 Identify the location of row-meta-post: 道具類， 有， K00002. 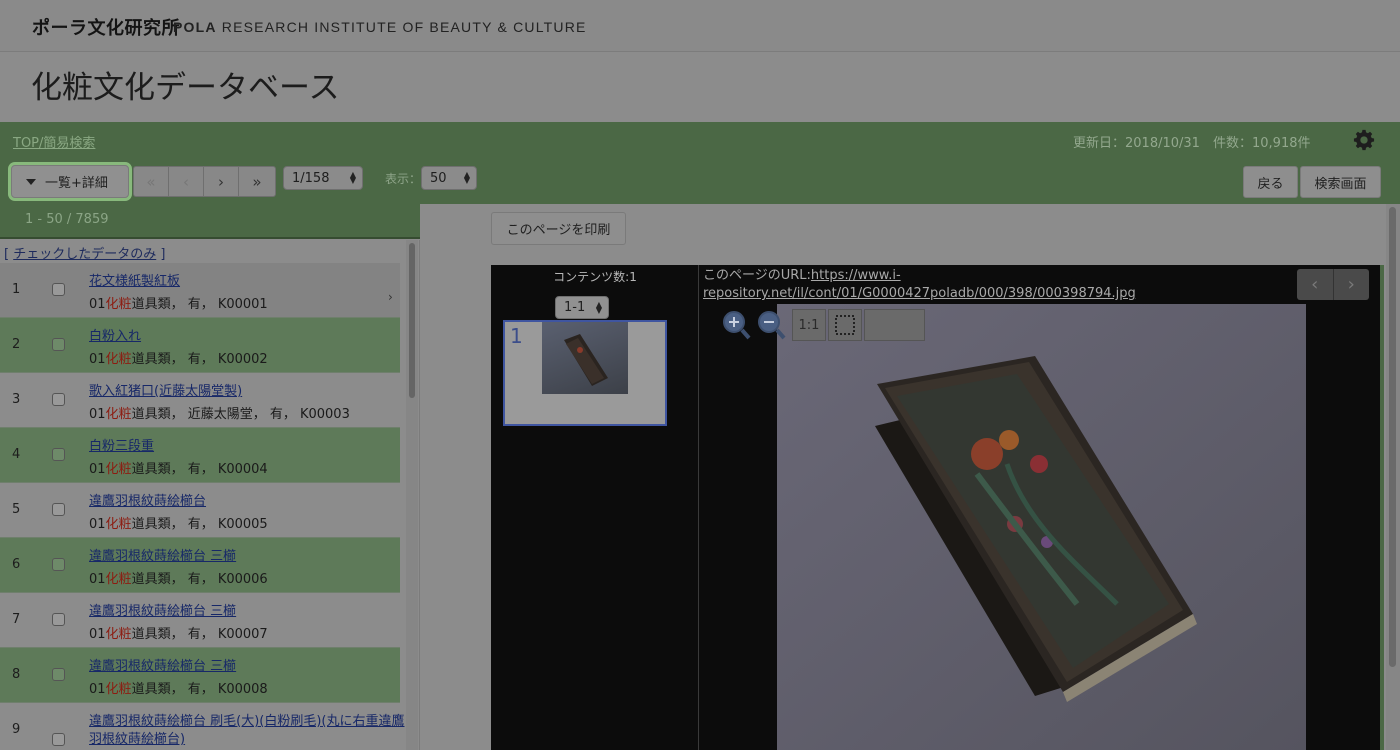
(199, 359).